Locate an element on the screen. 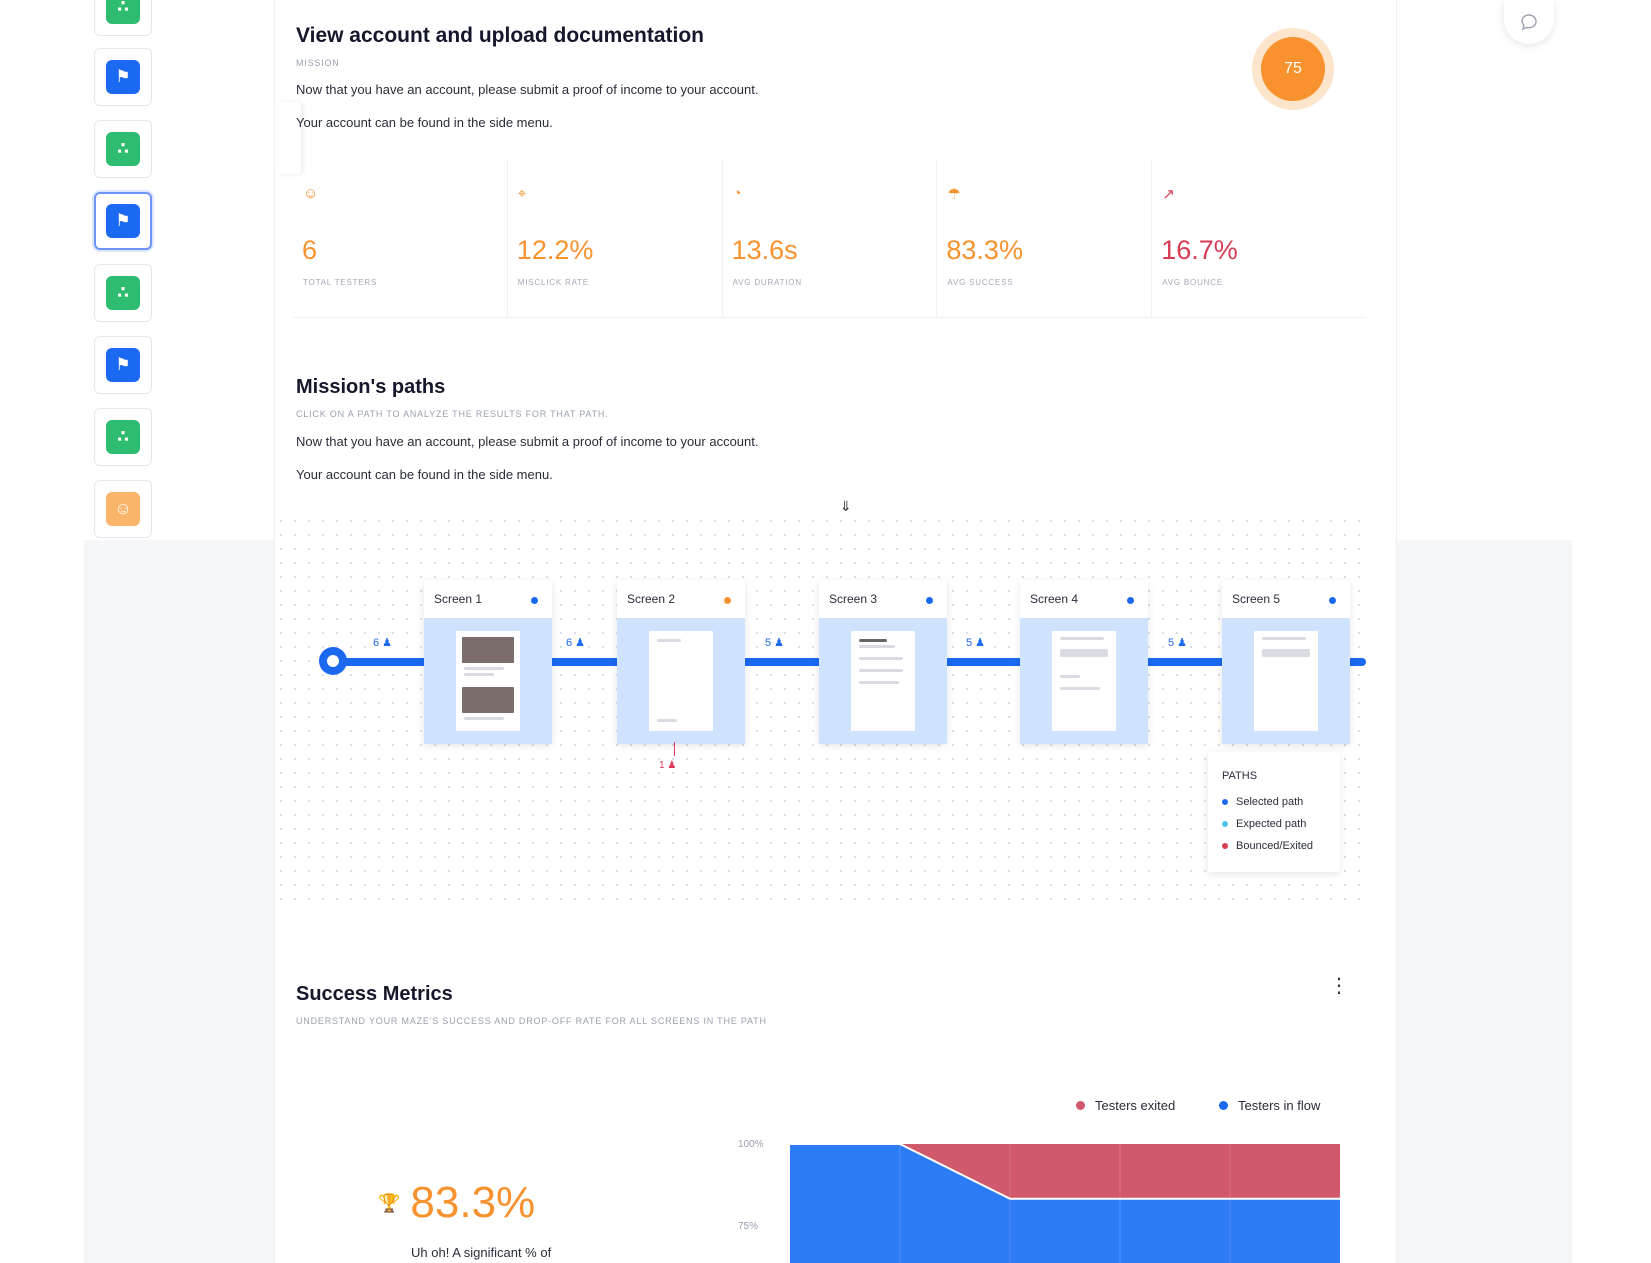 The width and height of the screenshot is (1651, 1263). screen-card: Screen 2 is located at coordinates (681, 662).